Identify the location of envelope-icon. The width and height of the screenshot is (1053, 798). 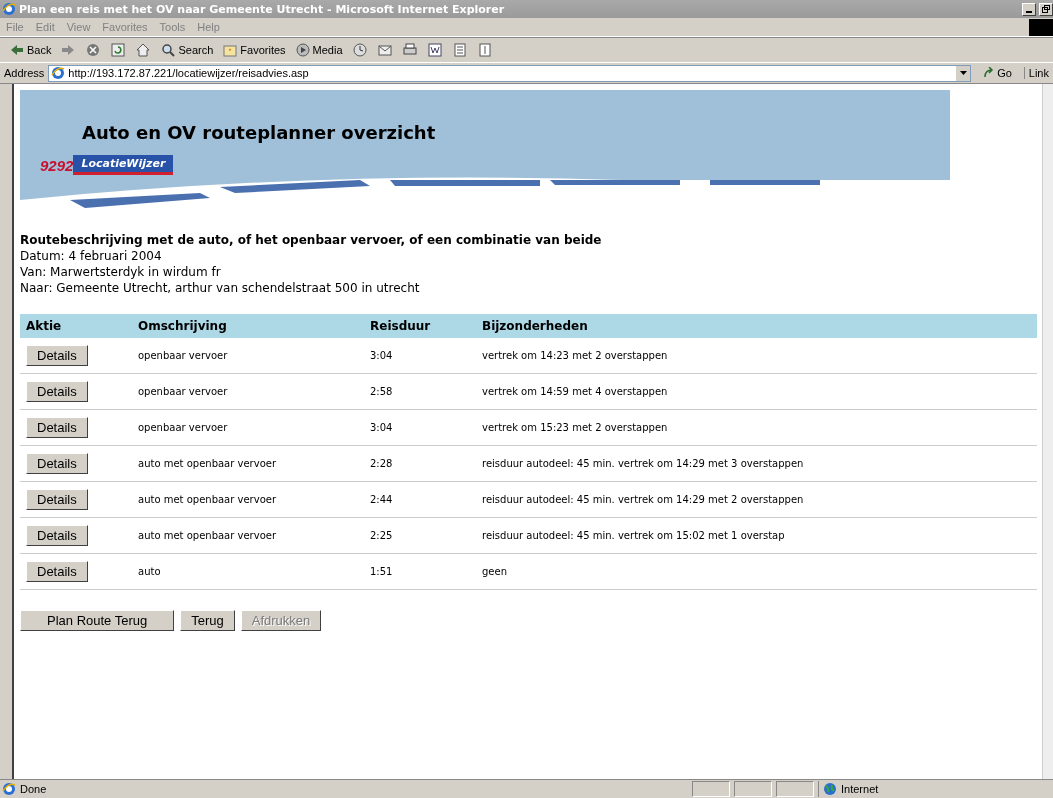
(384, 50).